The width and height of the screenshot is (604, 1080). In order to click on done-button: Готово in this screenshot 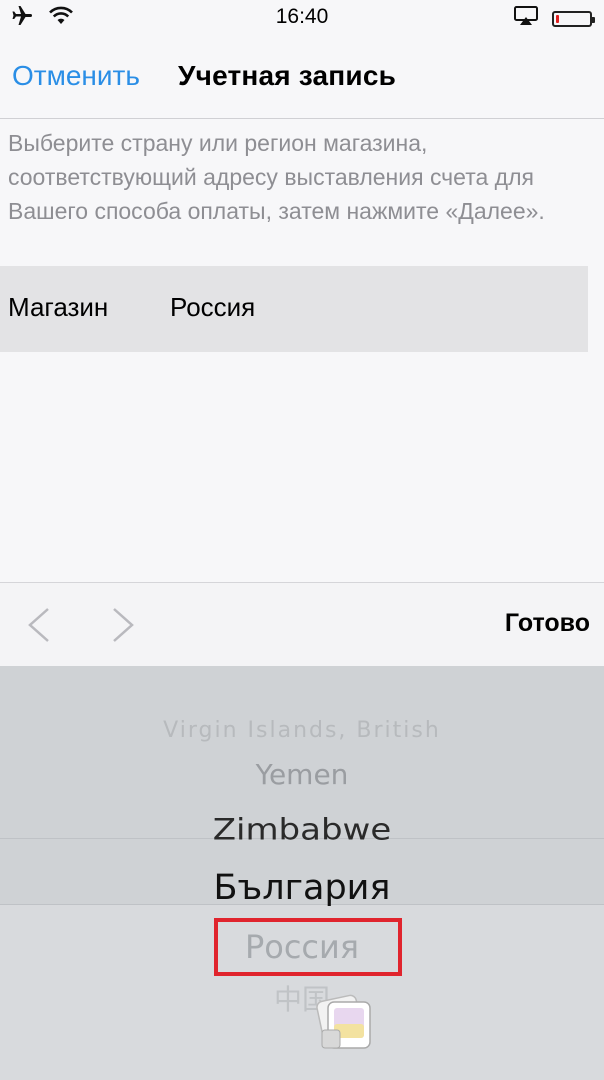, I will do `click(547, 623)`.